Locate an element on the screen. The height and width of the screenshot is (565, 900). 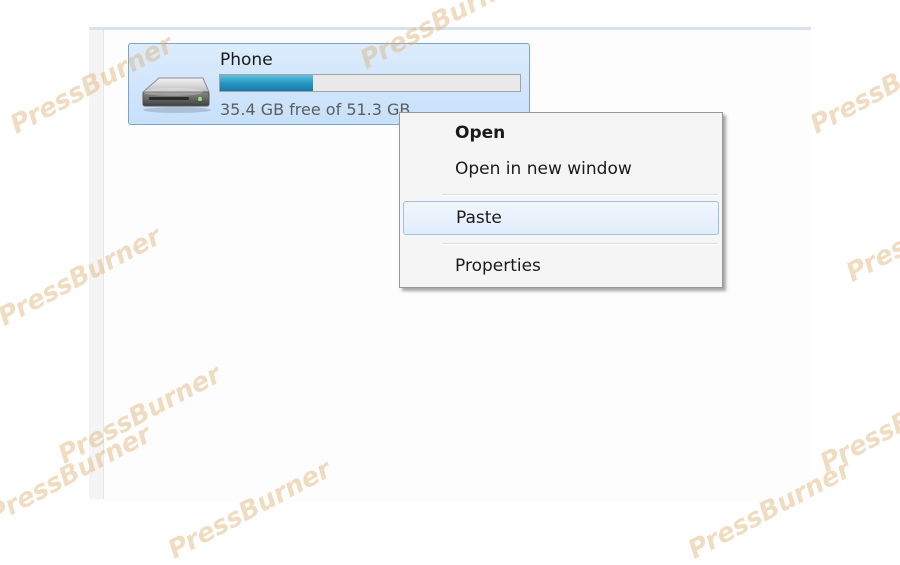
menu-item-paste: Paste is located at coordinates (561, 218).